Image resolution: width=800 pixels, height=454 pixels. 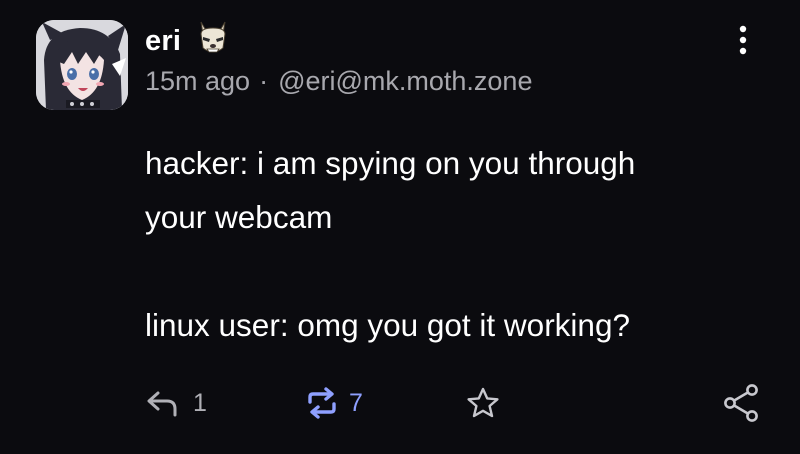 I want to click on post-text-line: linux user: omg you got it working?, so click(x=387, y=325).